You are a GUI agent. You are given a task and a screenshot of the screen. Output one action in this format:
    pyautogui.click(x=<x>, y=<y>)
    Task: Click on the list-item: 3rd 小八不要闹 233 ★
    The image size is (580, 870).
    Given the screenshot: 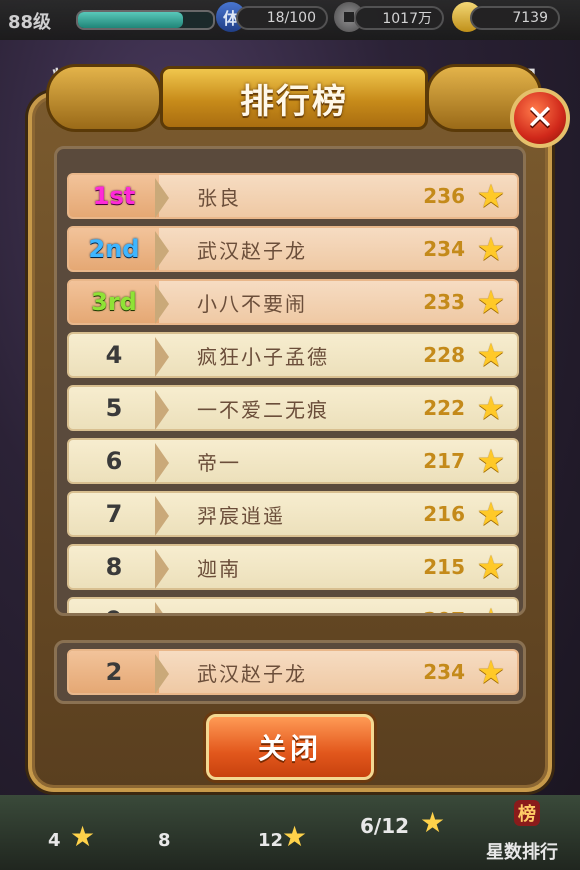 What is the action you would take?
    pyautogui.click(x=293, y=302)
    